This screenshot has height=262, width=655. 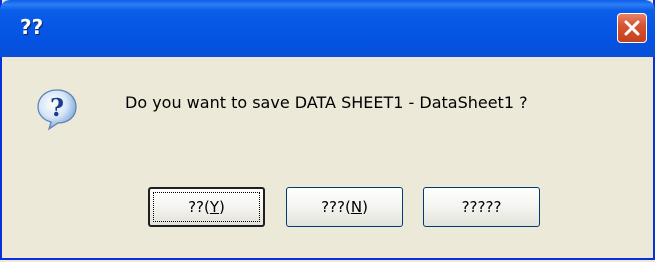 I want to click on close-button, so click(x=632, y=28).